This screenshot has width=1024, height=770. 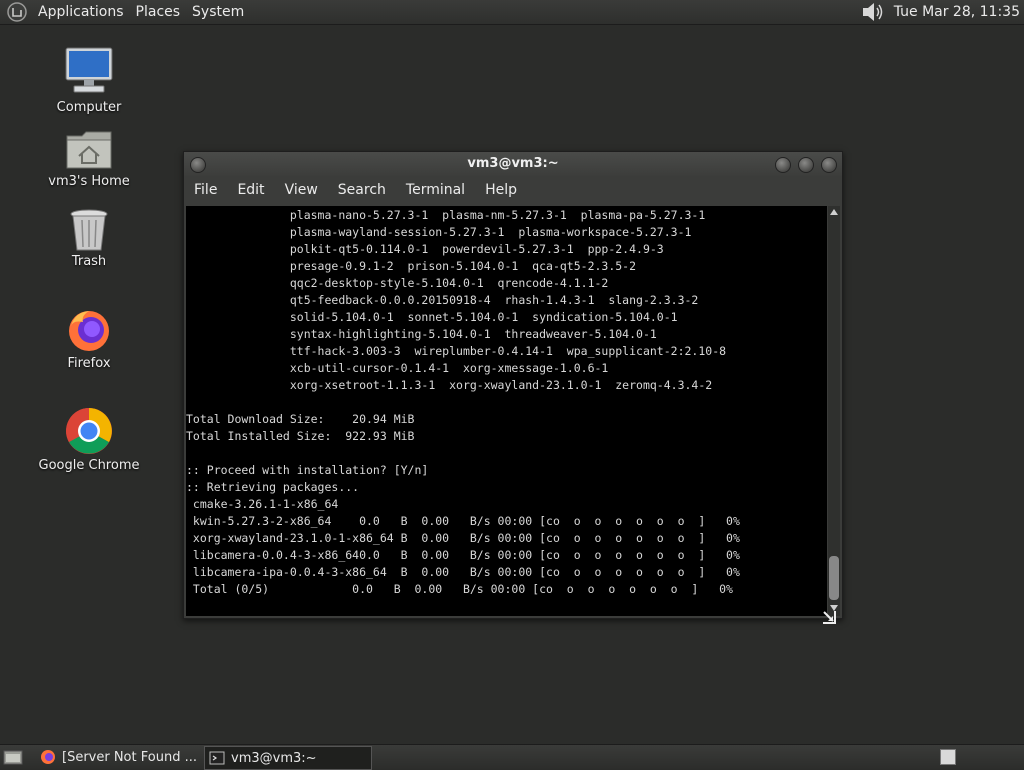 What do you see at coordinates (17, 12) in the screenshot?
I see `mint-menu-icon` at bounding box center [17, 12].